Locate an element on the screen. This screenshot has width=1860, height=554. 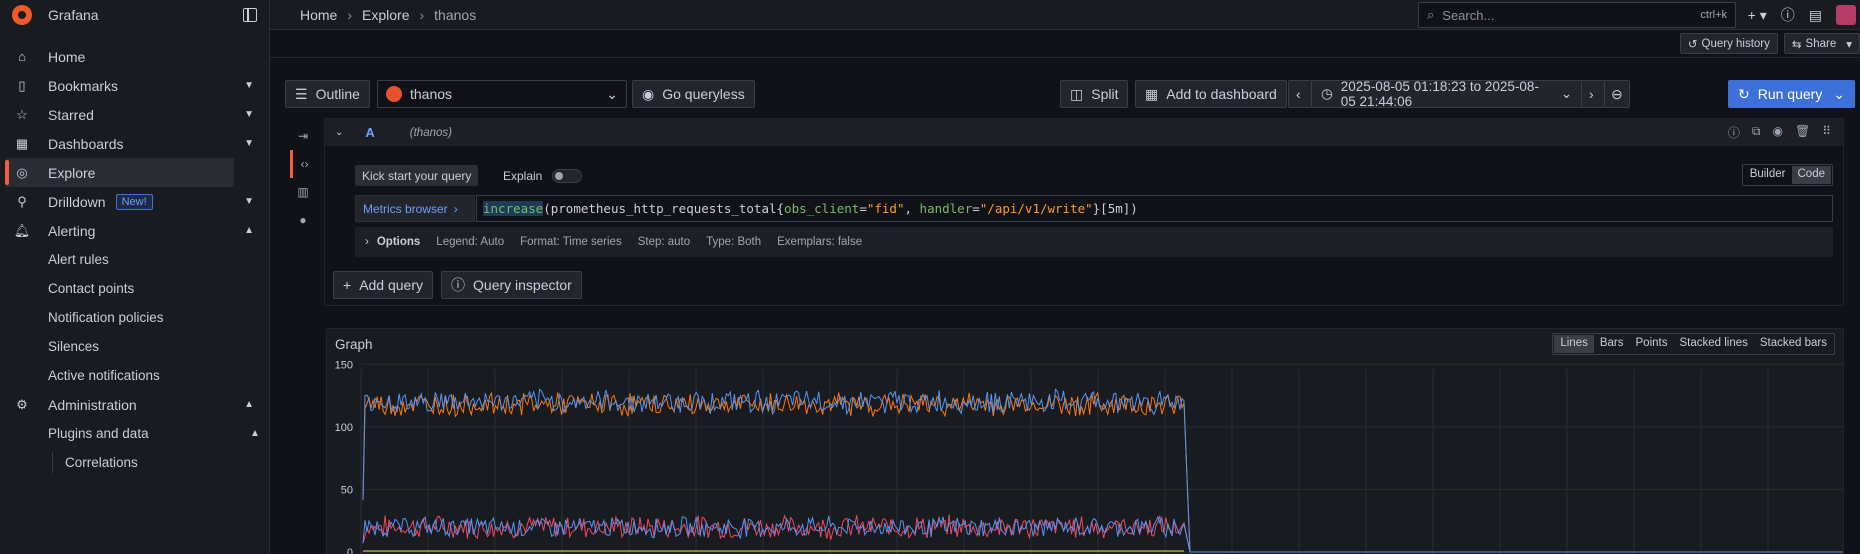
sidebar-item-contact-points: Contact points is located at coordinates (134, 288).